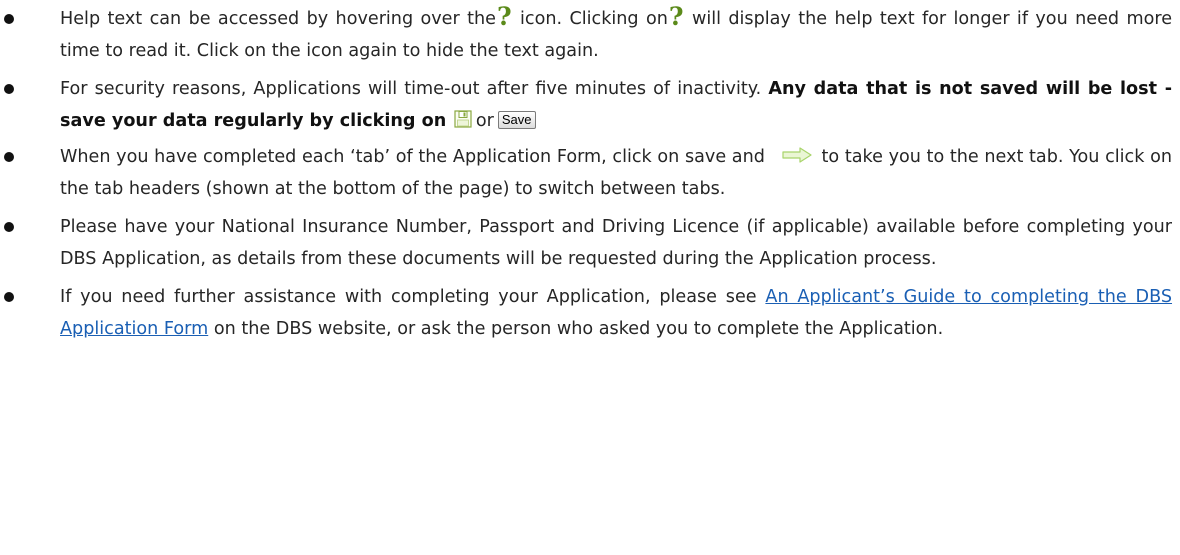 The height and width of the screenshot is (555, 1180). Describe the element at coordinates (484, 121) in the screenshot. I see `item-text: or` at that location.